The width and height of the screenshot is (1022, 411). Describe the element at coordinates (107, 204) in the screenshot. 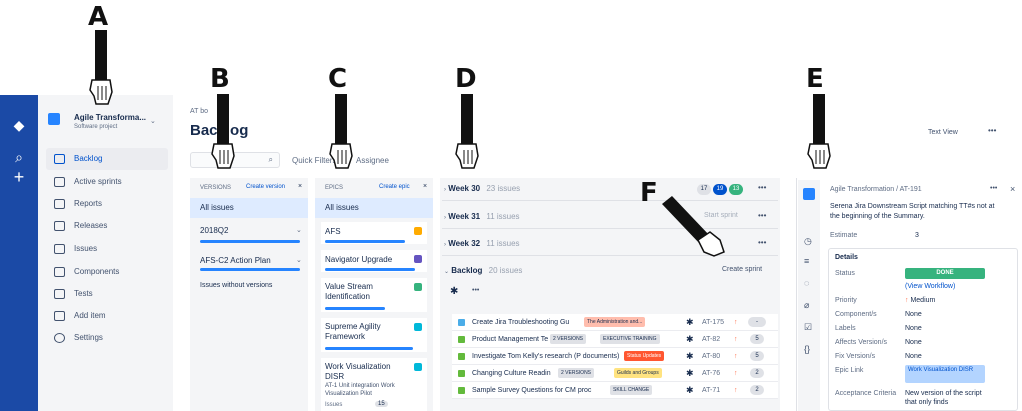

I see `sidebar-item-reports: Reports` at that location.